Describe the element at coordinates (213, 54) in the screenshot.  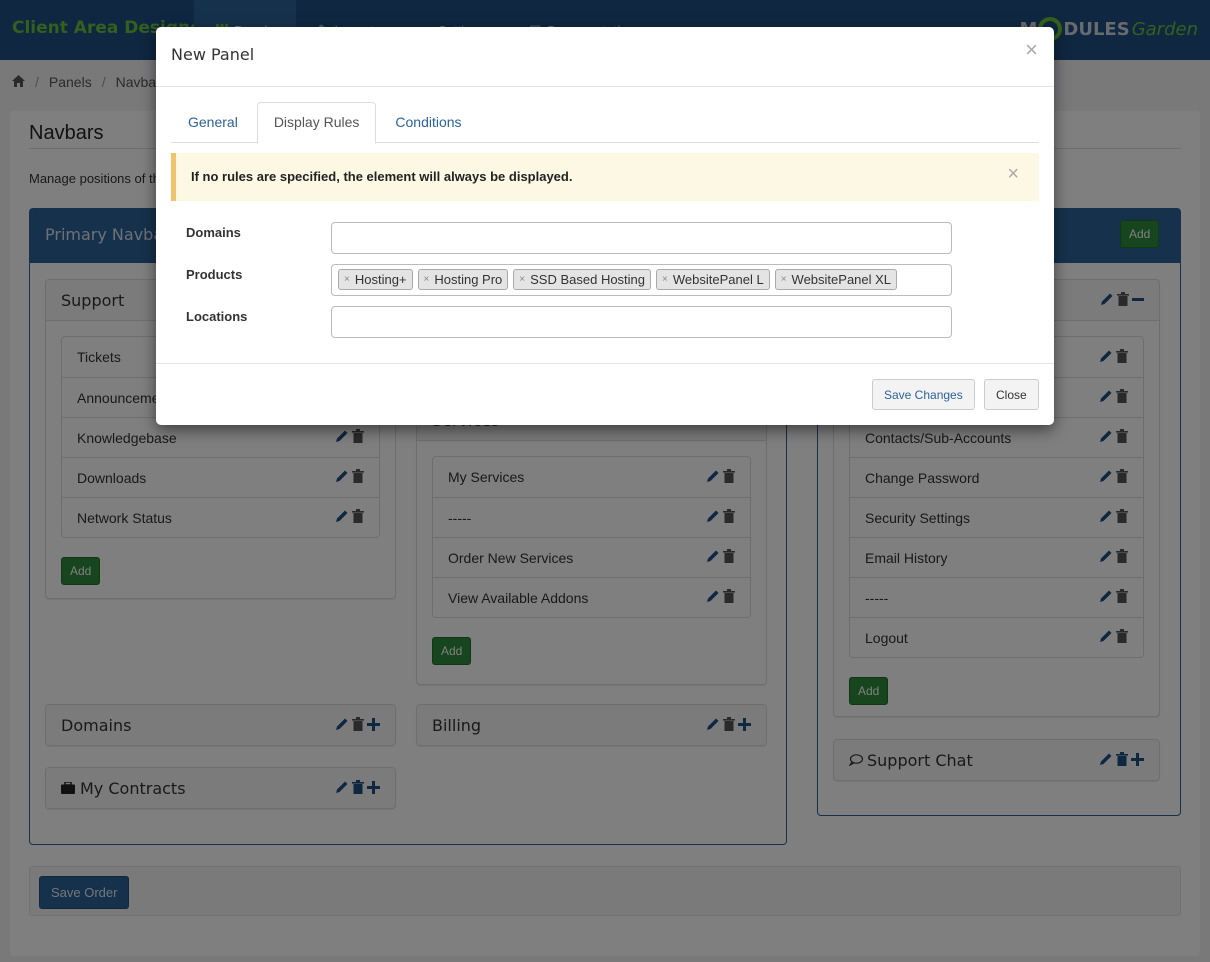
I see `modal-title: New Panel` at that location.